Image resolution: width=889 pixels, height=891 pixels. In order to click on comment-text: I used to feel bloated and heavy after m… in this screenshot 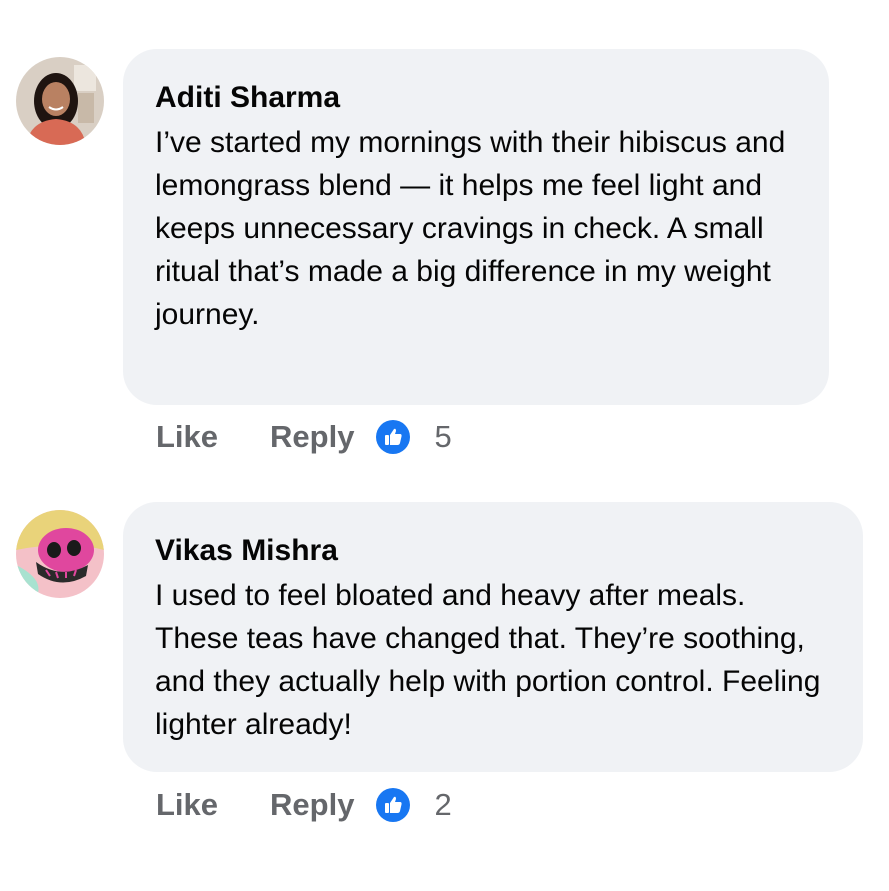, I will do `click(488, 660)`.